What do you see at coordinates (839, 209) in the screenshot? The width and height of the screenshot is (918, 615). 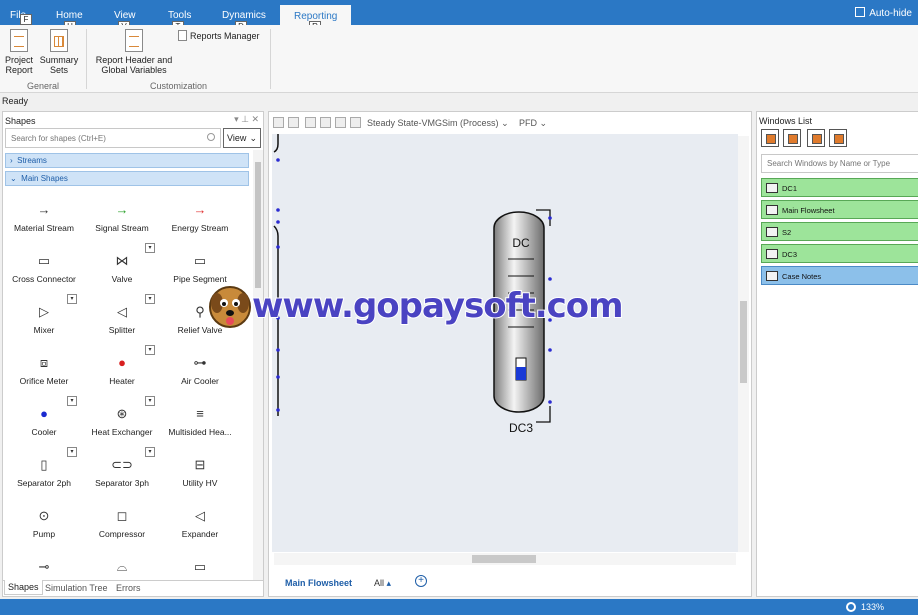 I see `window-list-item: Main Flowsheet` at bounding box center [839, 209].